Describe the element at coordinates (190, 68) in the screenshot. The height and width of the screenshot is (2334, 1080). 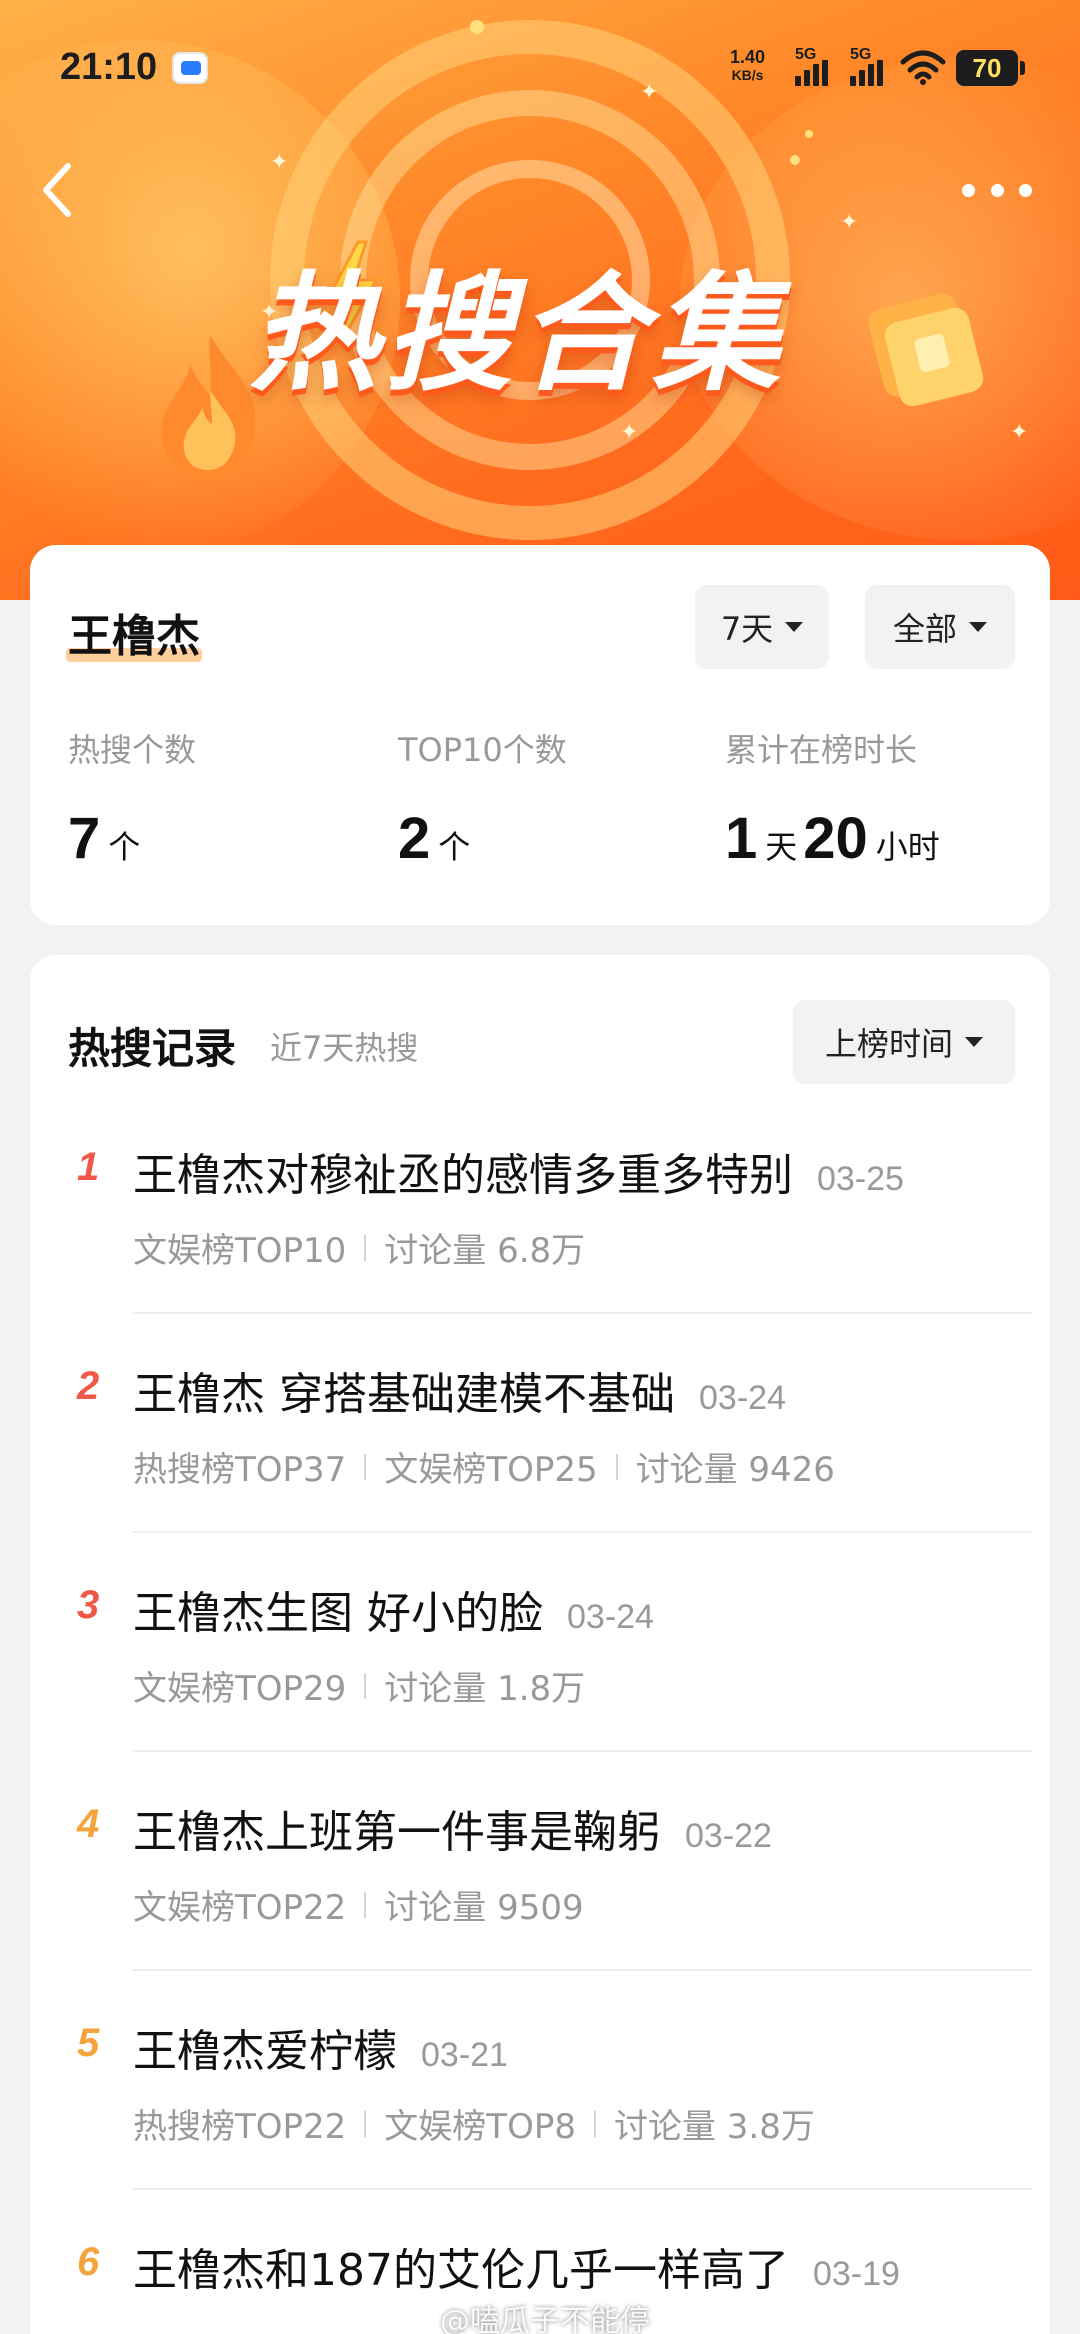
I see `message-app-icon` at that location.